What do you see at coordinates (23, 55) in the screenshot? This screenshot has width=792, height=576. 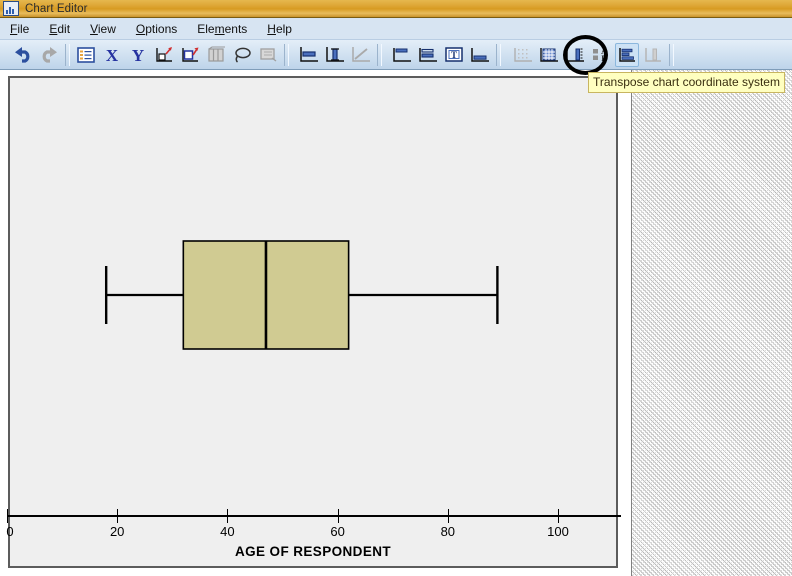 I see `undo-icon` at bounding box center [23, 55].